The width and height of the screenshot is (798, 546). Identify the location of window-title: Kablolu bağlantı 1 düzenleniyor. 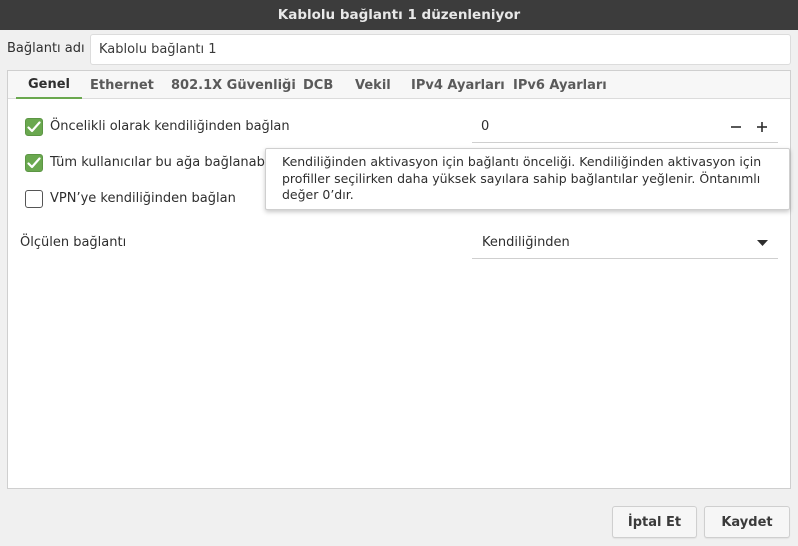
(399, 15).